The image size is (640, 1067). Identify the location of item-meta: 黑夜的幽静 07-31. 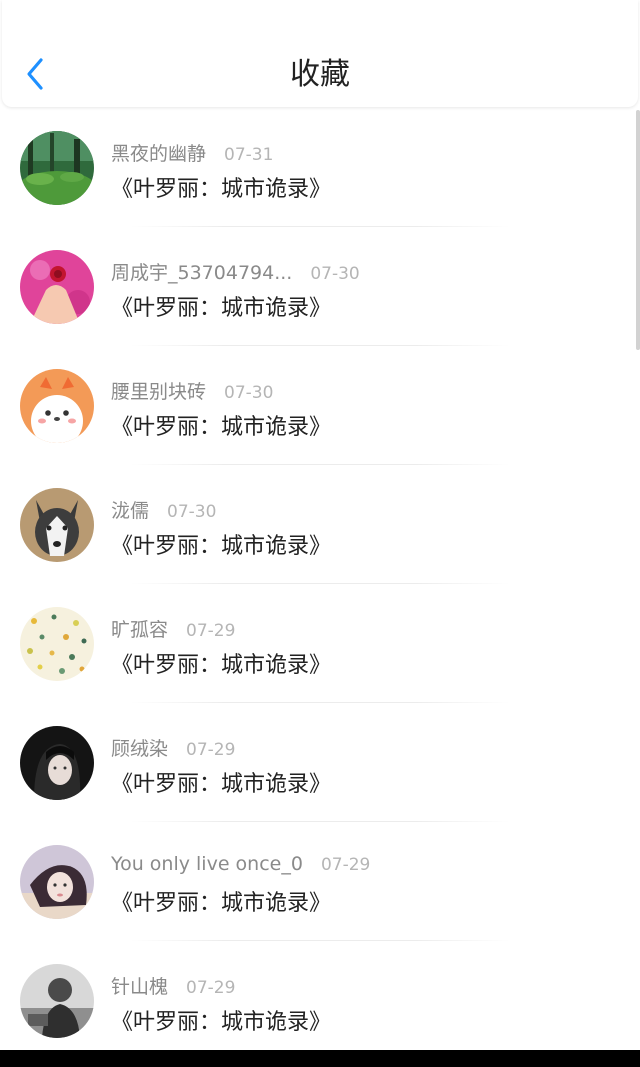
(192, 152).